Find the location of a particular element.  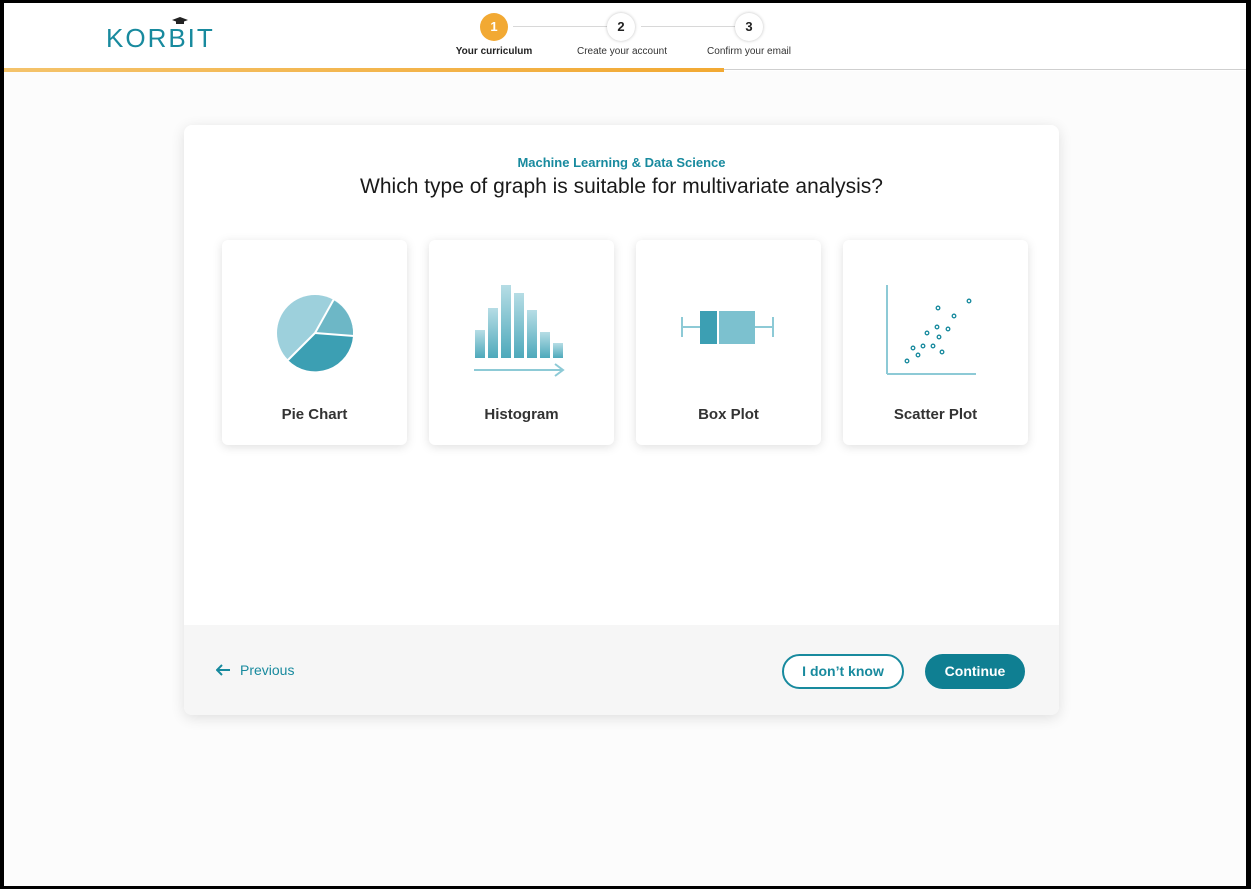

dont-know-button: I don’t know is located at coordinates (843, 671).